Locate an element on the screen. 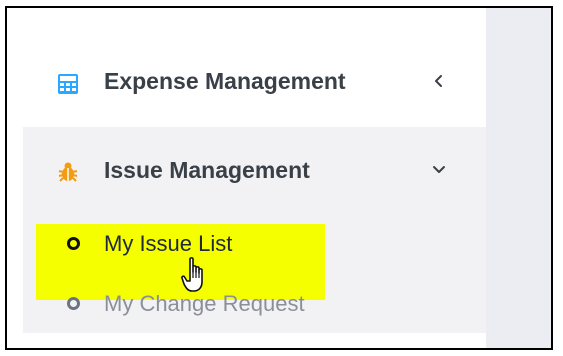 Image resolution: width=563 pixels, height=356 pixels. chevron-left-icon is located at coordinates (439, 81).